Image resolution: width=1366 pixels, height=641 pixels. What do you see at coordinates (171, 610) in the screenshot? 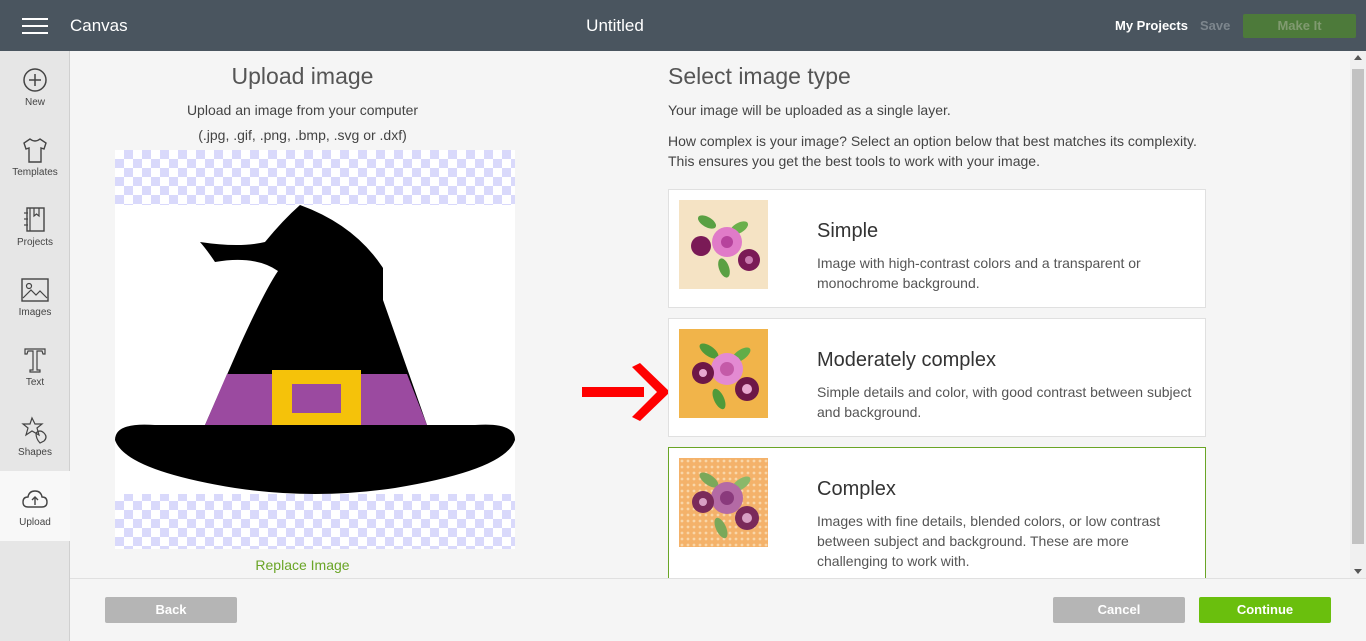
I see `back-button: Back` at bounding box center [171, 610].